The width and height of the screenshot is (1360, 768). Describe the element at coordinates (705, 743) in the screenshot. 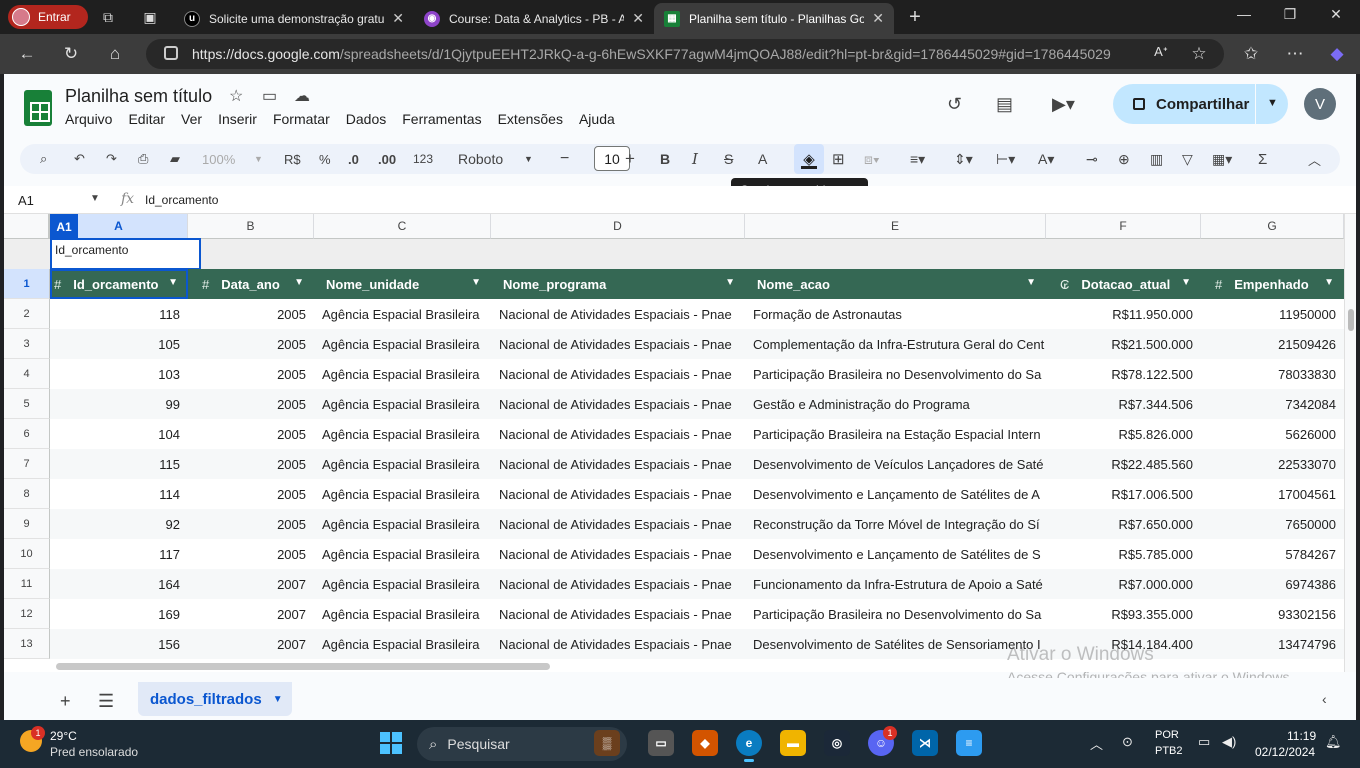

I see `copilot-app-icon: ◆` at that location.